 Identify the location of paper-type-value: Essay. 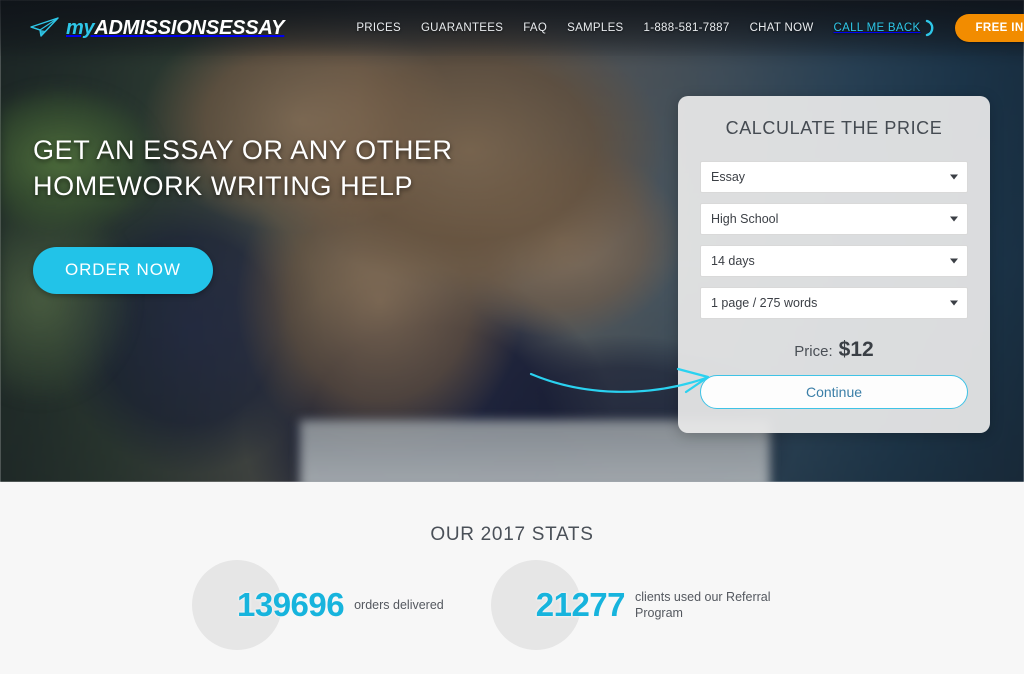
(728, 177).